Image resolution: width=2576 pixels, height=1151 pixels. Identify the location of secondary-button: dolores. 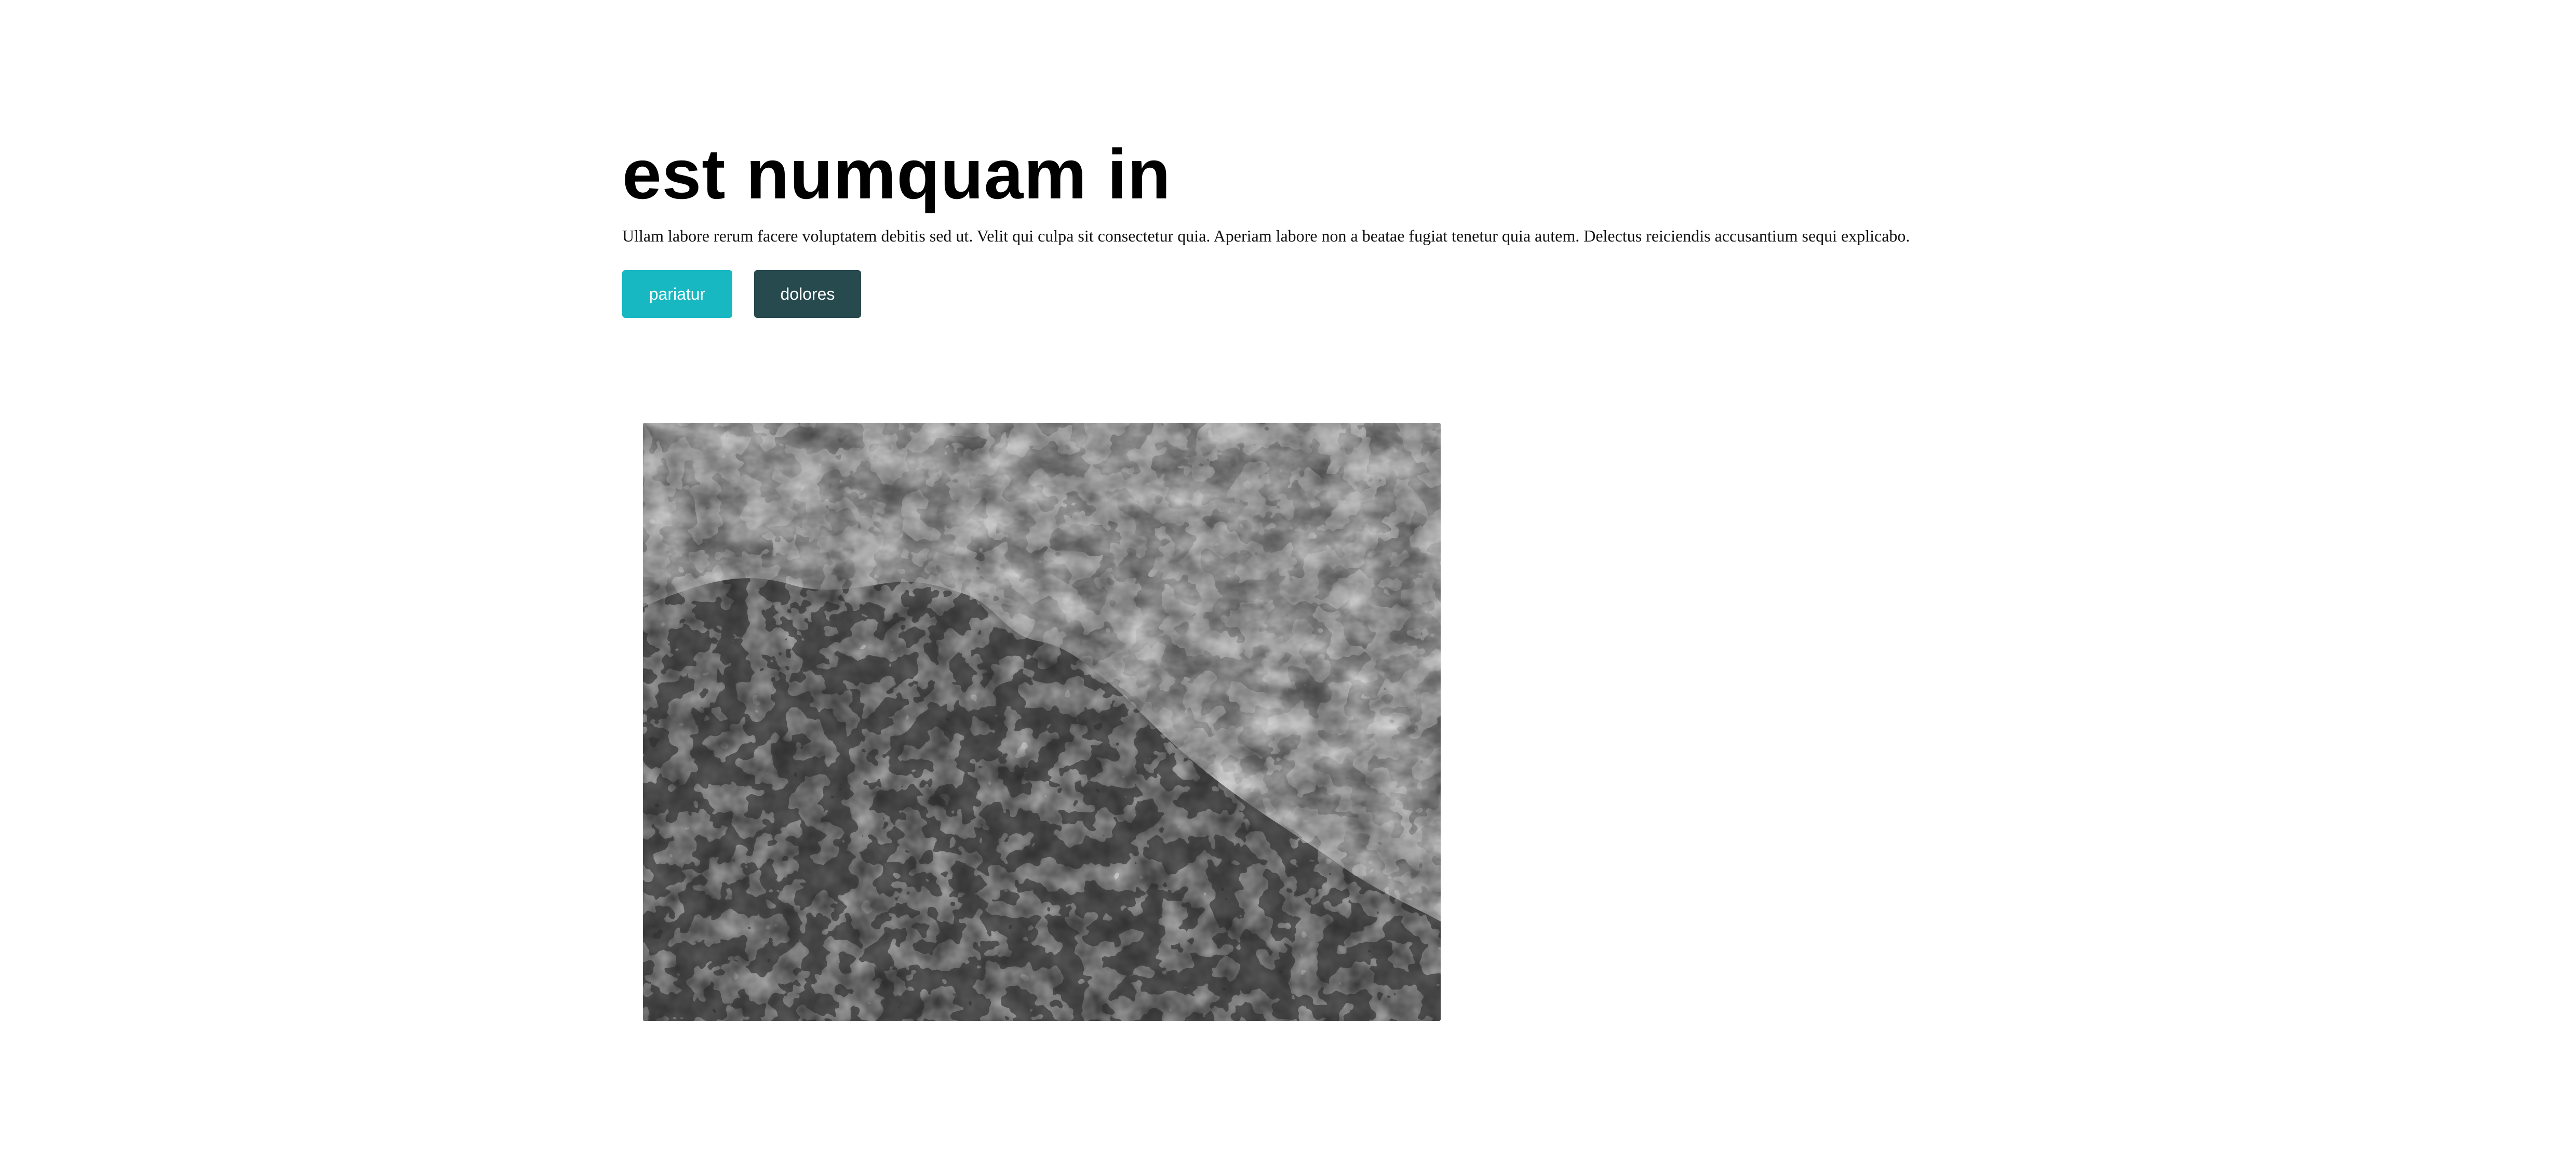
(808, 294).